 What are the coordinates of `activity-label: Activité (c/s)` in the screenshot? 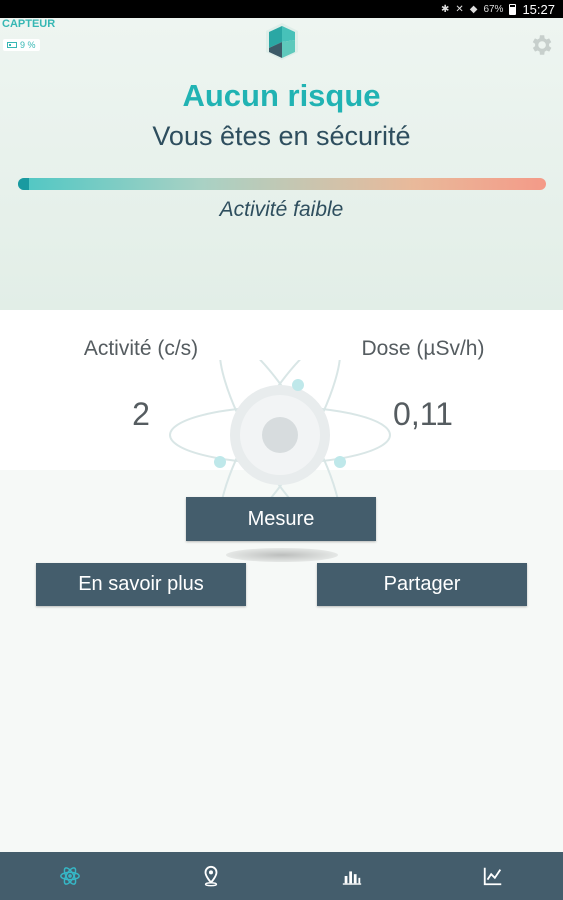 It's located at (141, 348).